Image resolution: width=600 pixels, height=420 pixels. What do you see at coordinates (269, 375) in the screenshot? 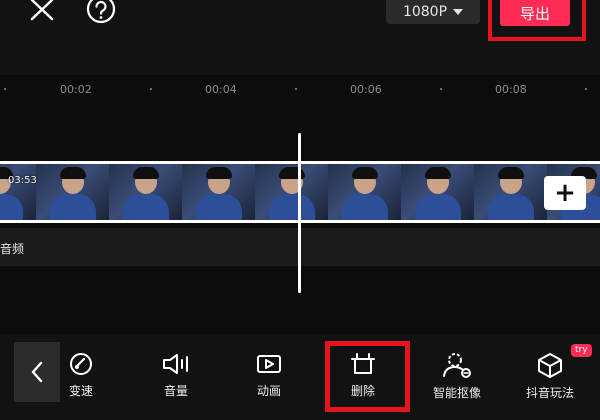
I see `tool-animation: 动画` at bounding box center [269, 375].